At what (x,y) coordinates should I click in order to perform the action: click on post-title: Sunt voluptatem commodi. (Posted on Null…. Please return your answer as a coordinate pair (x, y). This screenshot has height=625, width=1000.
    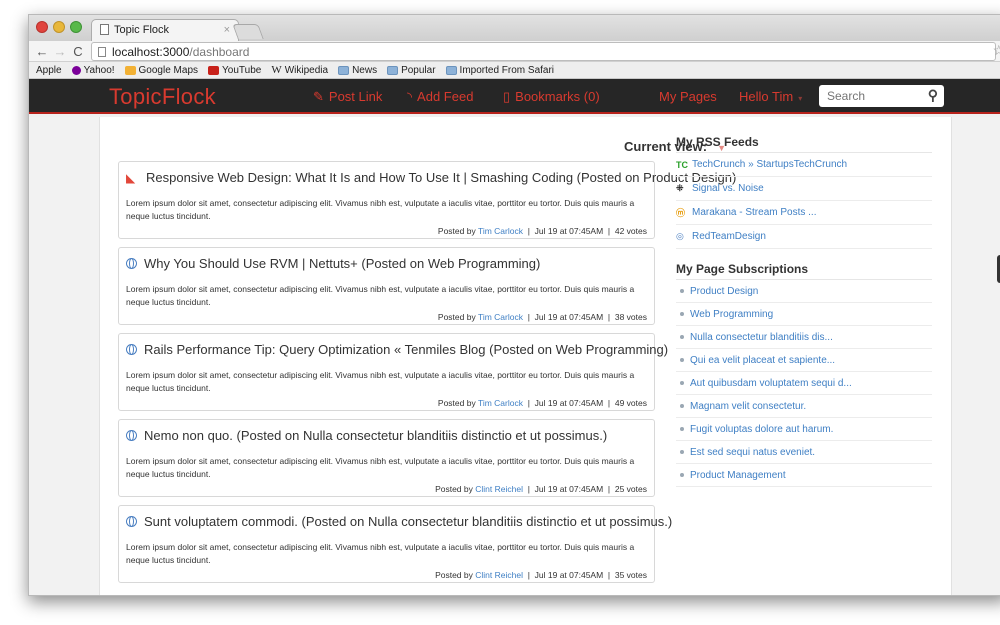
    Looking at the image, I should click on (399, 521).